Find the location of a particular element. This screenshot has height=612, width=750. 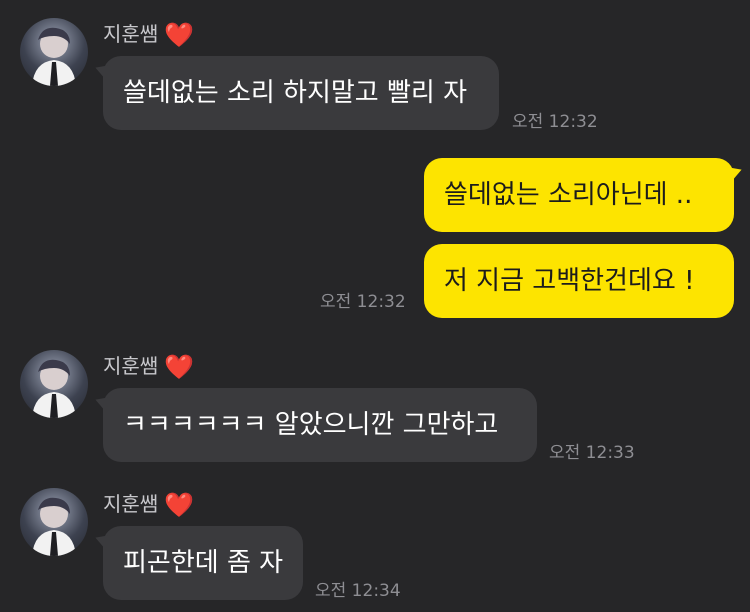

message-time: 오전 12:33 is located at coordinates (592, 453).